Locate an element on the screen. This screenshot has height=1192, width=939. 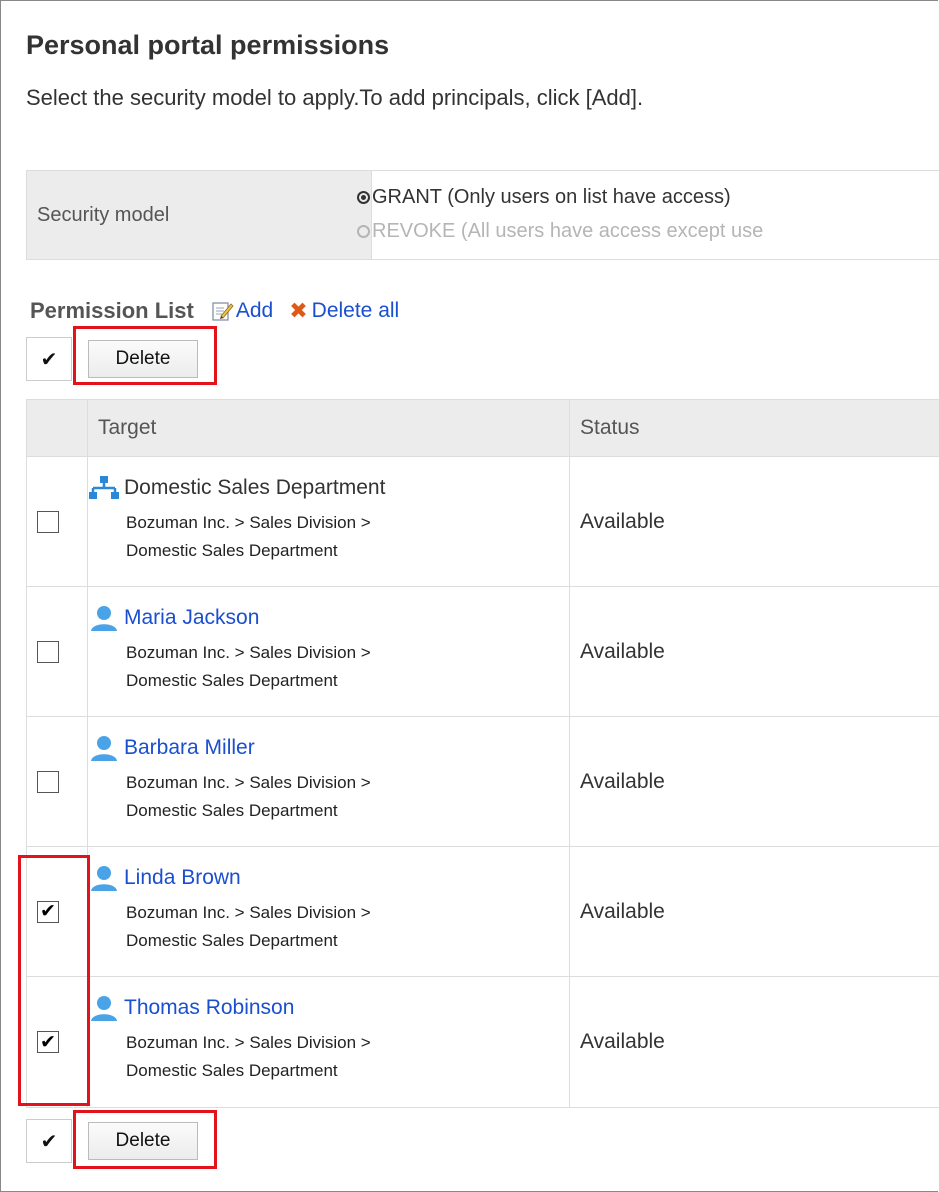
radio-unselected-icon is located at coordinates (363, 231).